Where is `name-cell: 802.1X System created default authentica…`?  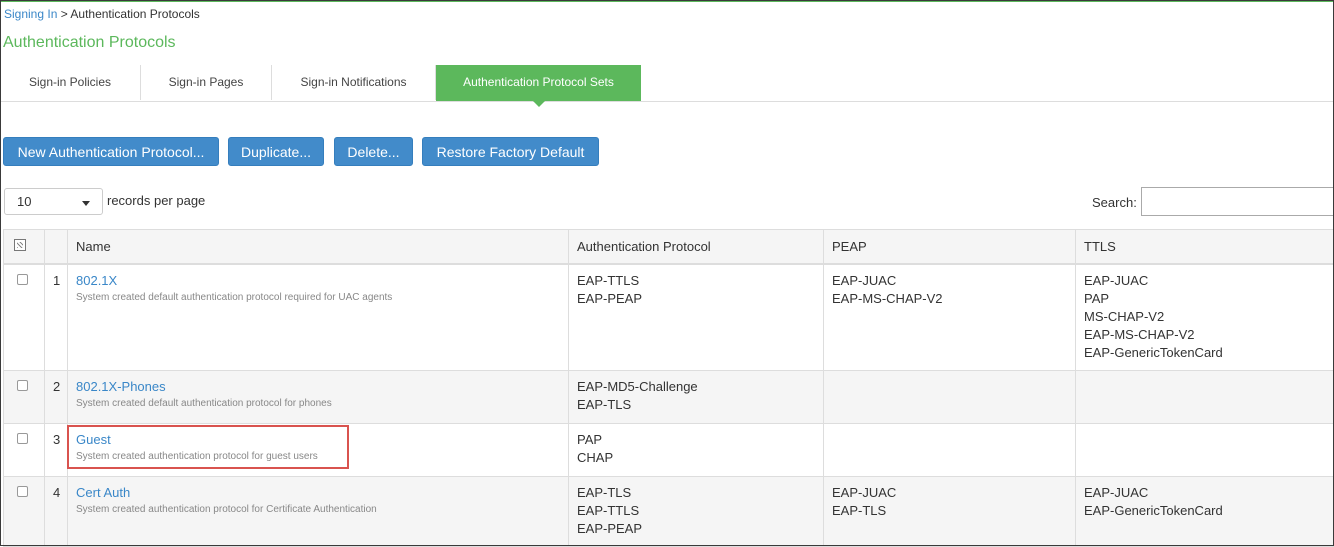
name-cell: 802.1X System created default authentica… is located at coordinates (318, 317).